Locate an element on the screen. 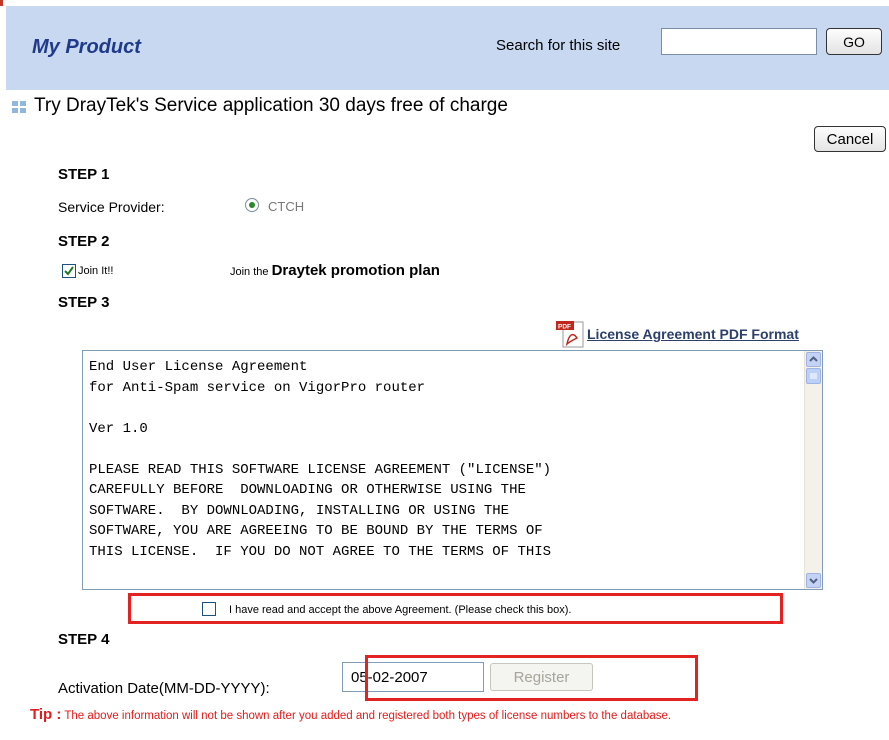 The width and height of the screenshot is (889, 740). agreement-checkbox is located at coordinates (209, 609).